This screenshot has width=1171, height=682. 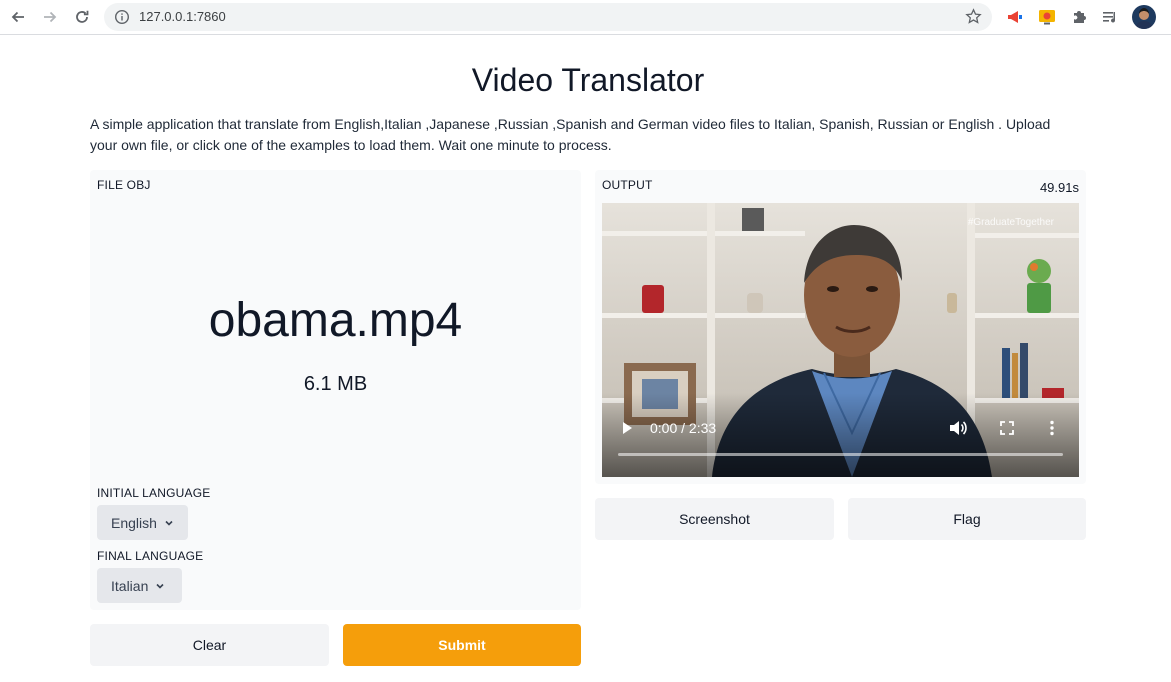 I want to click on fullscreen-icon, so click(x=1007, y=430).